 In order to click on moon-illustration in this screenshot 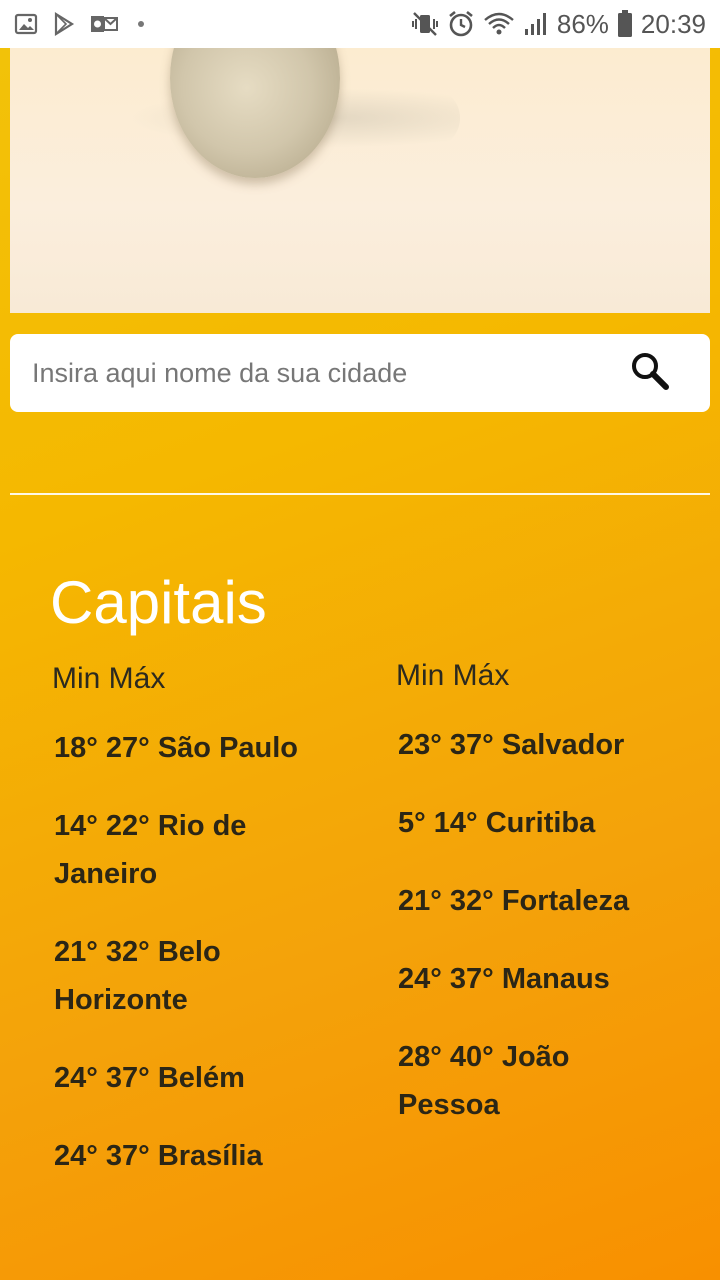, I will do `click(255, 113)`.